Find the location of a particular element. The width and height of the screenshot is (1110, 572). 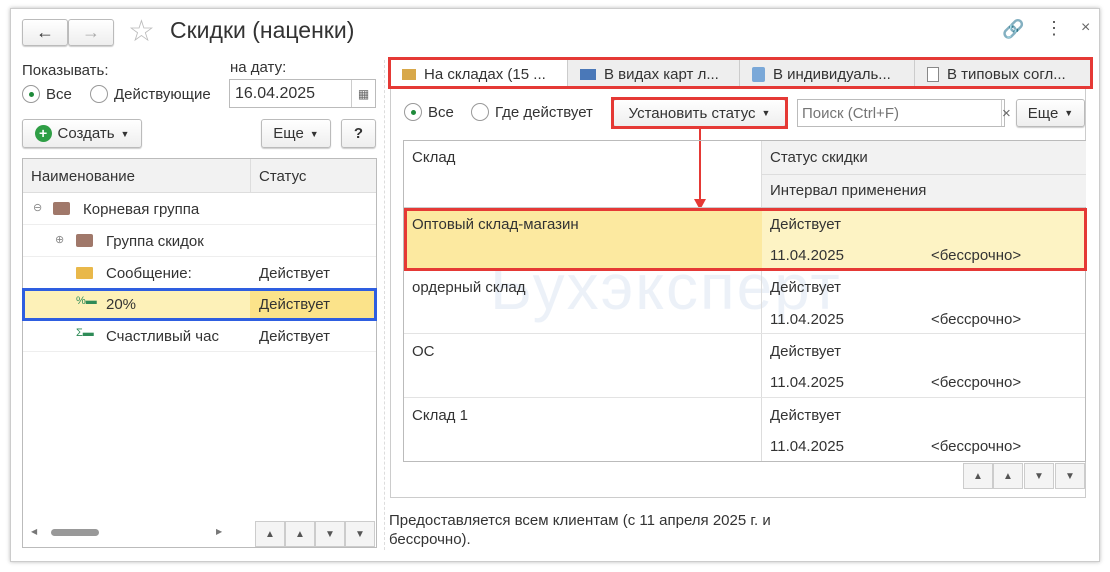

help-button: ? is located at coordinates (358, 133).